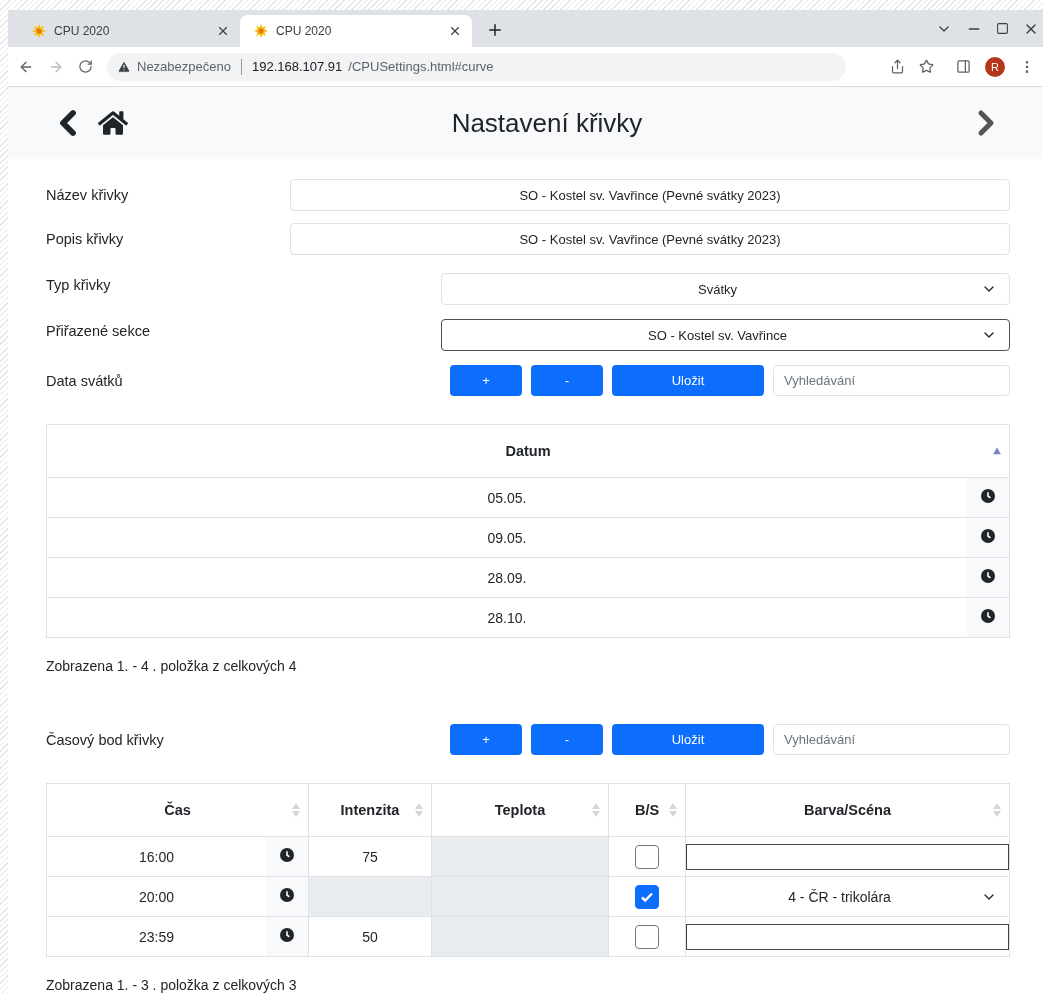 This screenshot has height=993, width=1043. Describe the element at coordinates (85, 66) in the screenshot. I see `reload-icon` at that location.